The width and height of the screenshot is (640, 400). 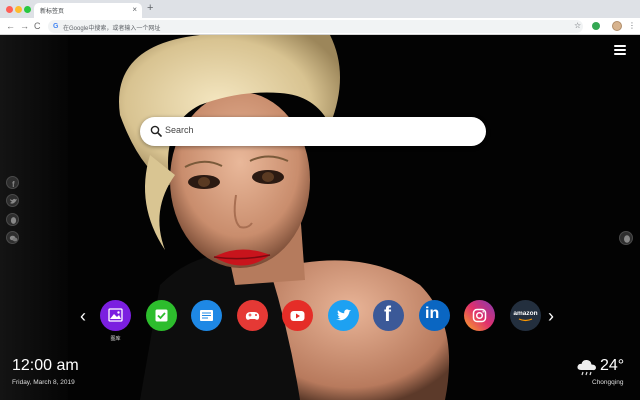 I want to click on bookmark-star-icon: ☆, so click(x=577, y=25).